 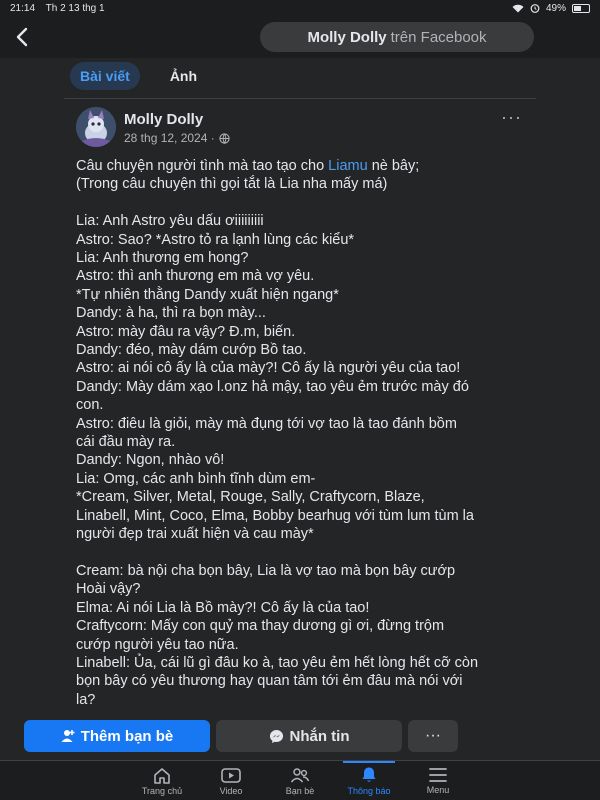 I want to click on menu-icon, so click(x=438, y=775).